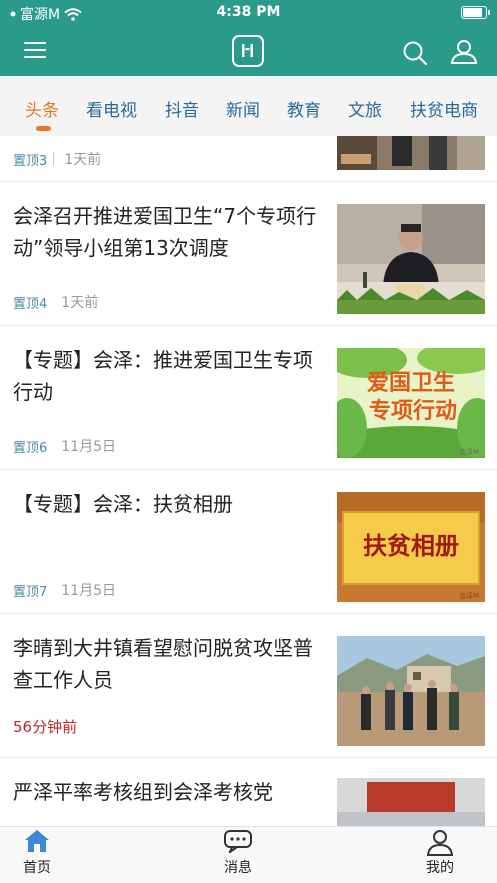 This screenshot has width=497, height=883. I want to click on thumbnail-caption: 扶贫相册, so click(411, 546).